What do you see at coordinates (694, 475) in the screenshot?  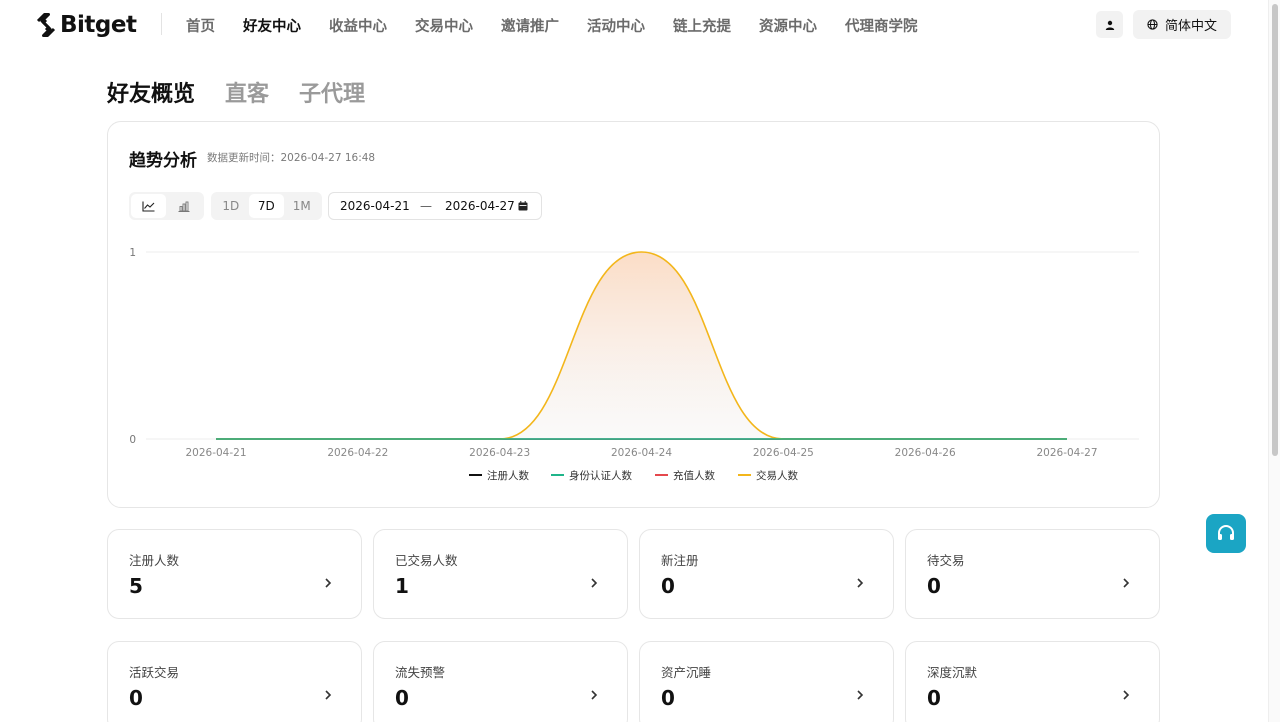 I see `legend-label: 充值人数` at bounding box center [694, 475].